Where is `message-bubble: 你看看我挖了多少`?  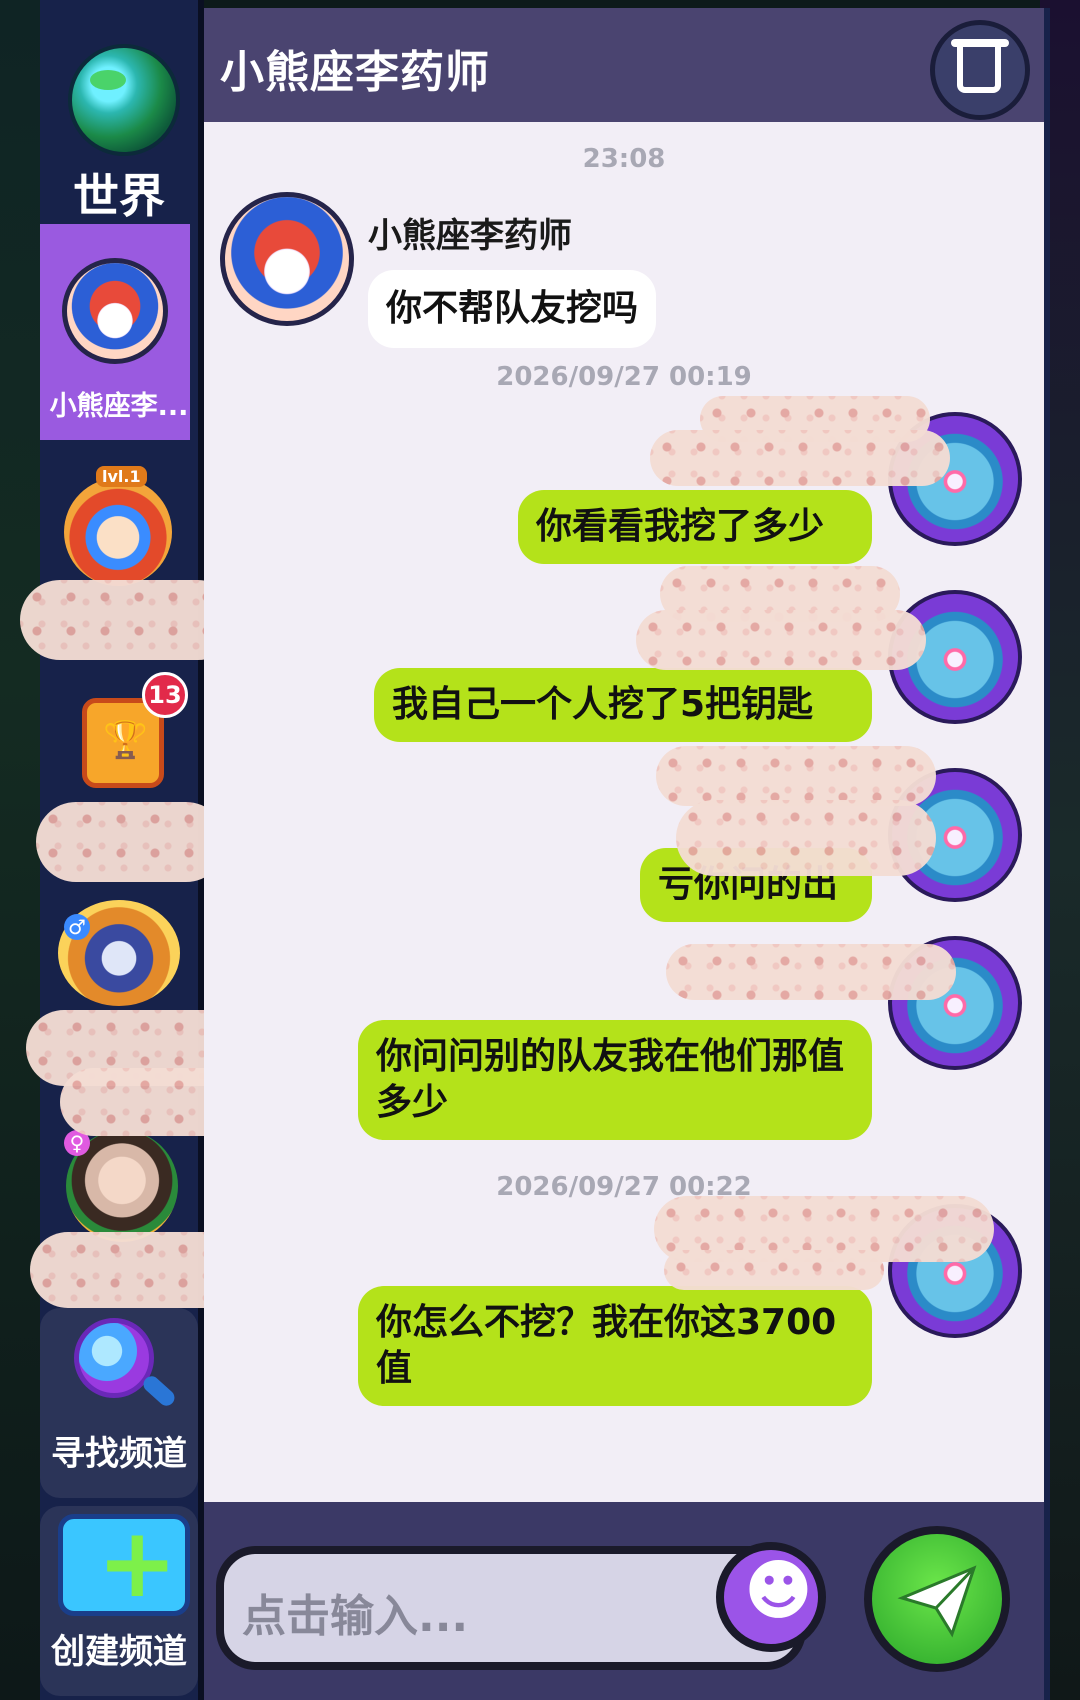
message-bubble: 你看看我挖了多少 is located at coordinates (695, 527).